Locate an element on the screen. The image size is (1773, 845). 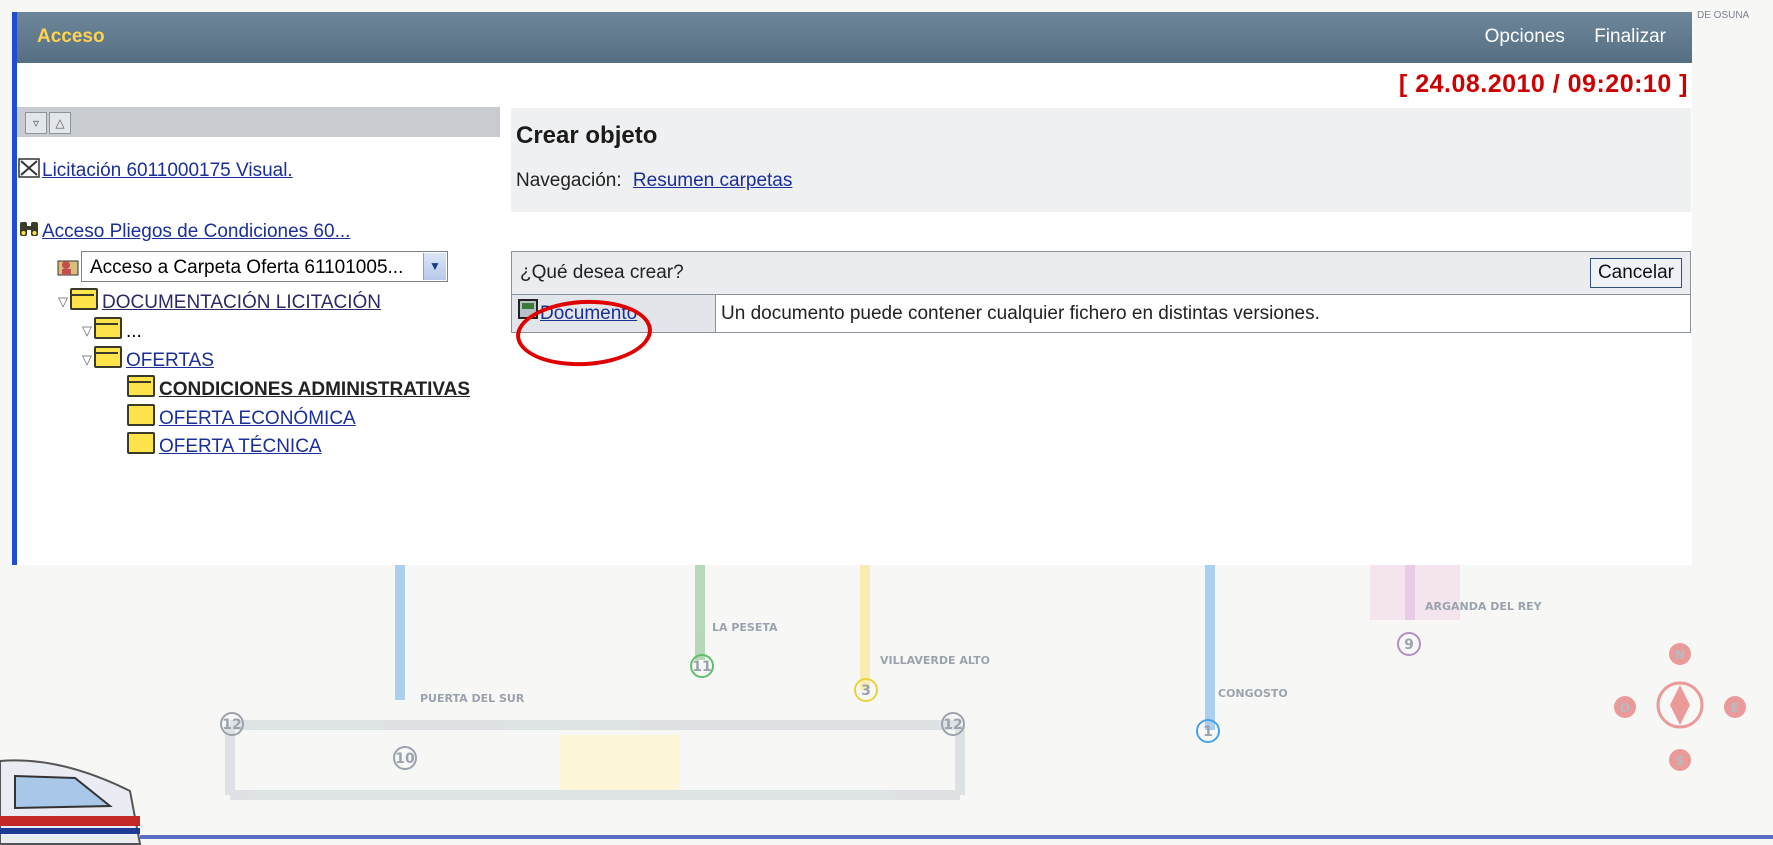
expand-all-icon: ▿ is located at coordinates (36, 123).